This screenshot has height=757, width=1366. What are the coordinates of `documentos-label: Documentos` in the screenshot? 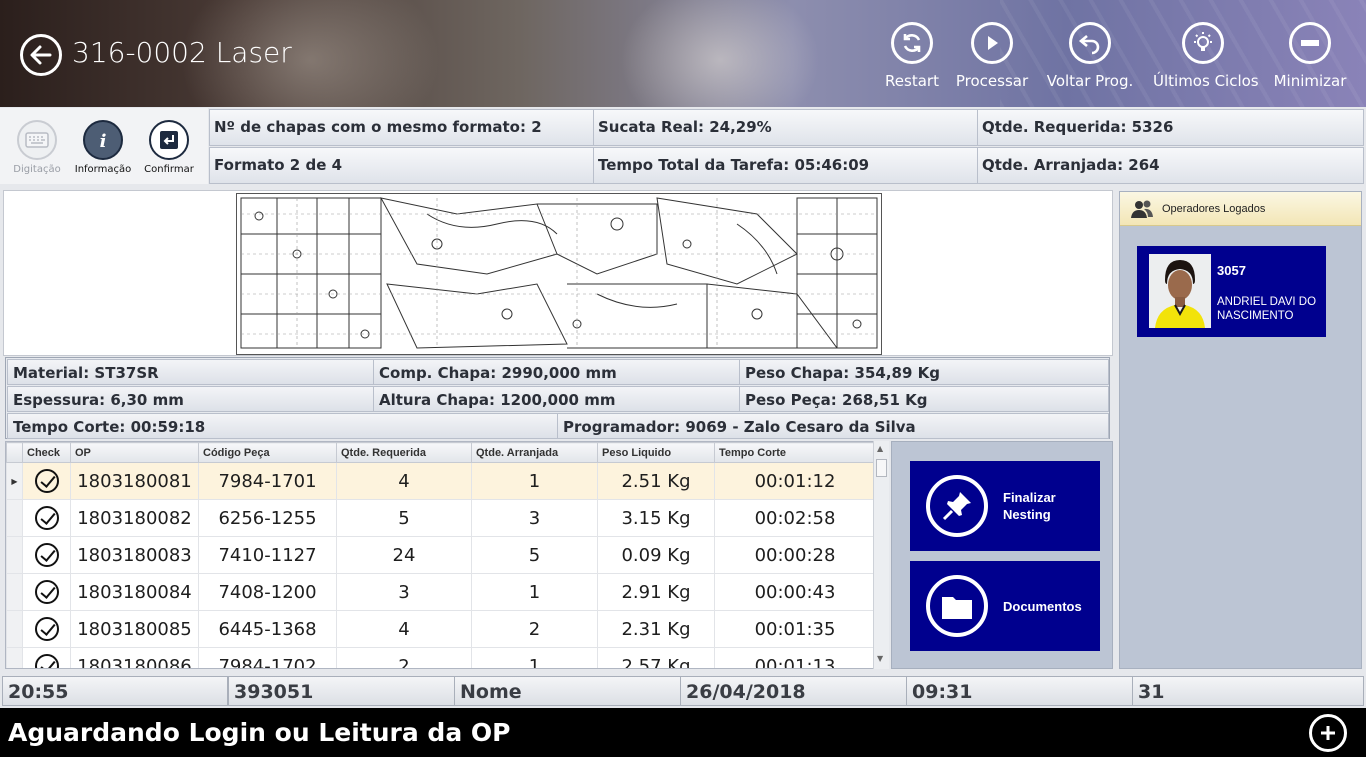 It's located at (1042, 606).